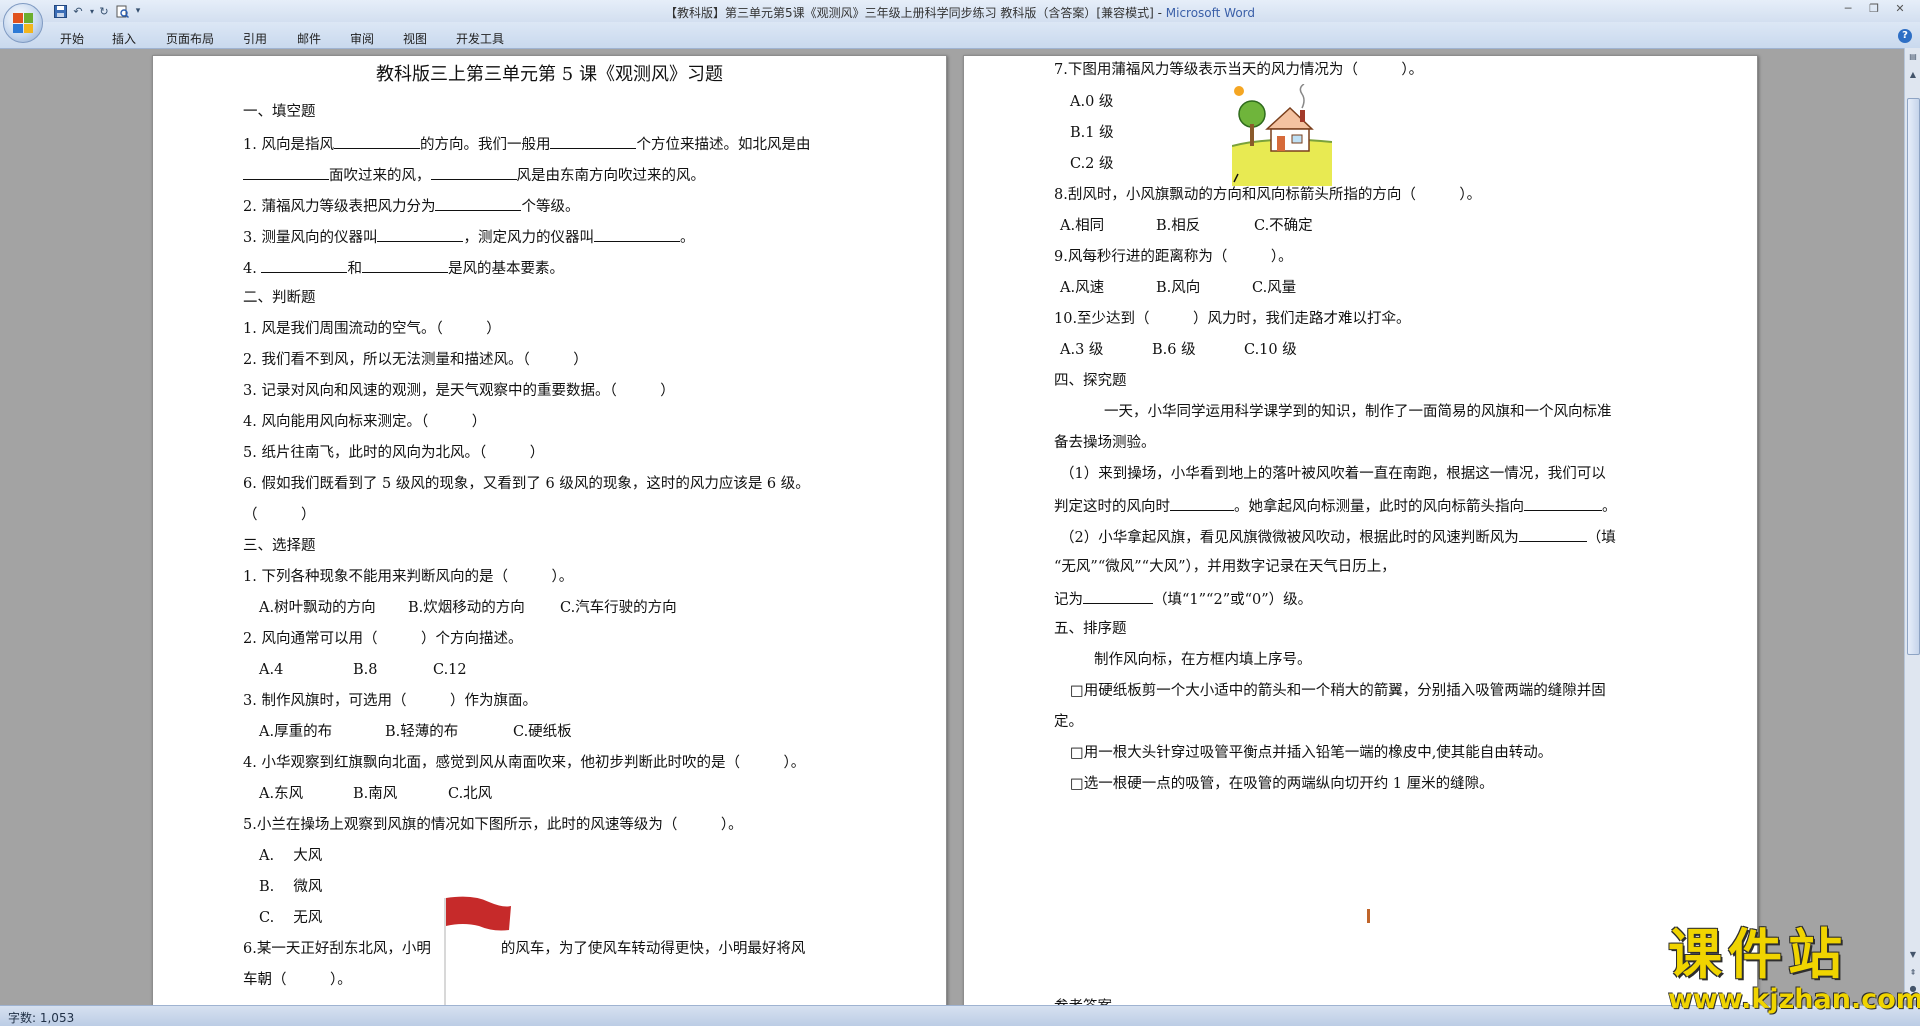 The image size is (1920, 1026). What do you see at coordinates (1082, 226) in the screenshot?
I see `choice-option: A.相同` at bounding box center [1082, 226].